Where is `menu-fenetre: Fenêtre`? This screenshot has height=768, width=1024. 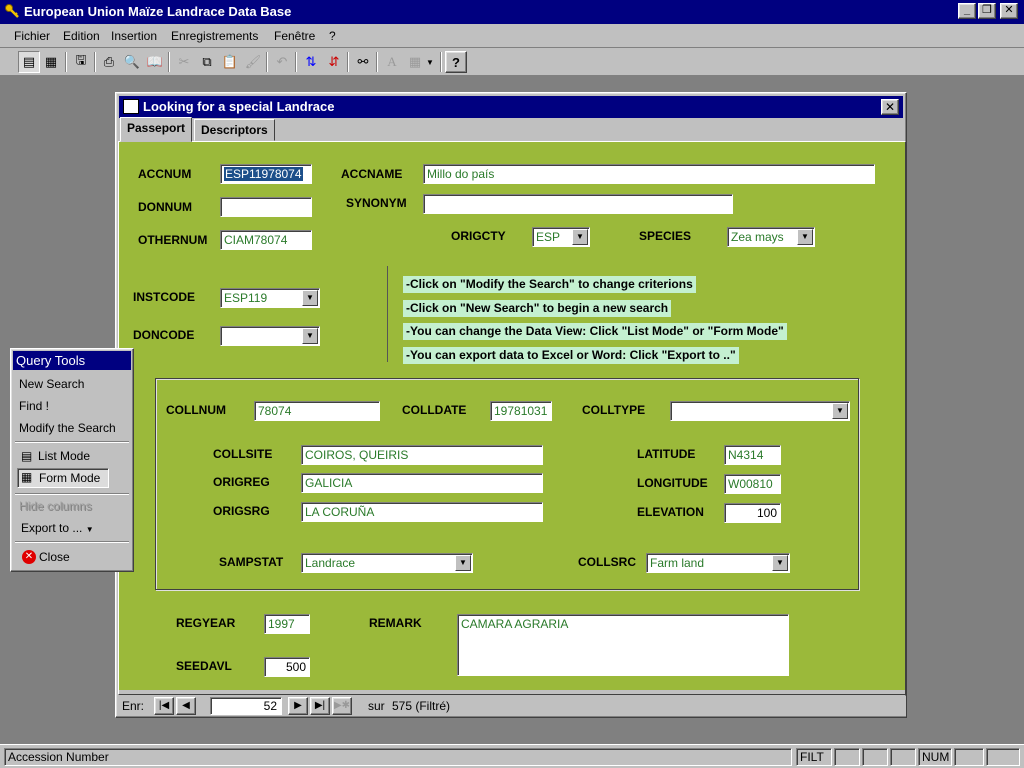 menu-fenetre: Fenêtre is located at coordinates (294, 36).